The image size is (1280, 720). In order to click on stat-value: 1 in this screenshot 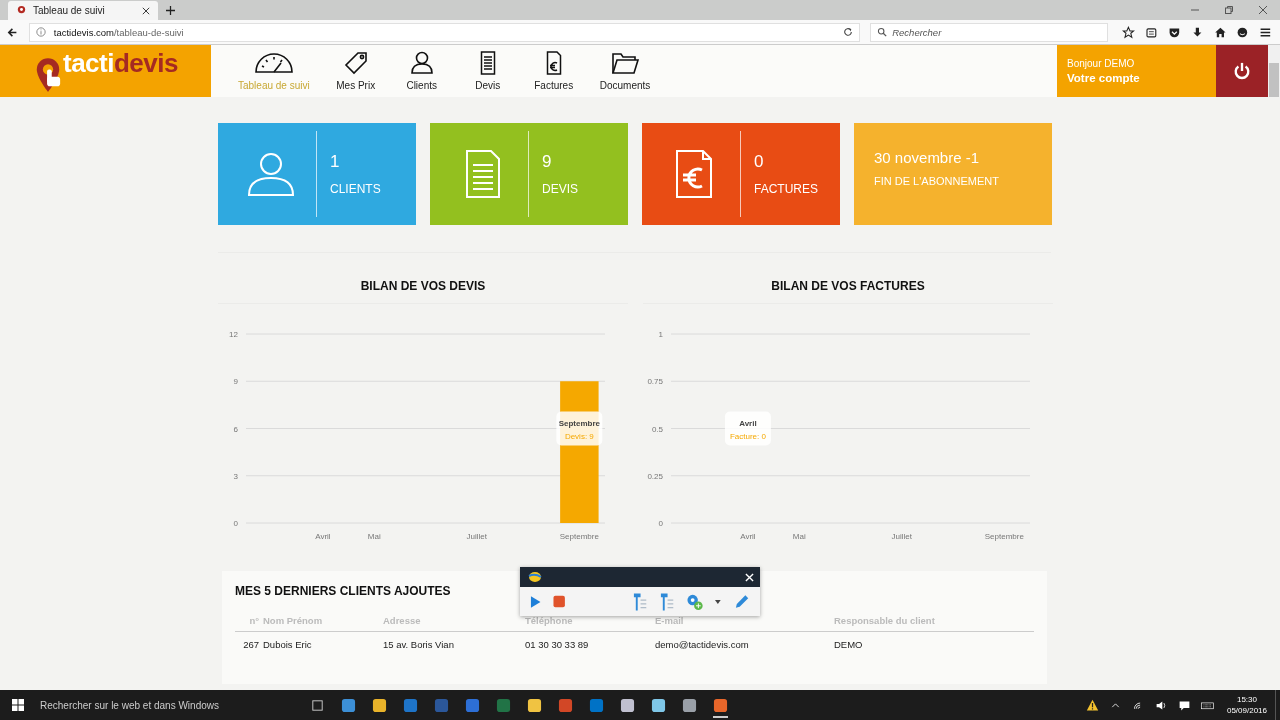, I will do `click(335, 162)`.